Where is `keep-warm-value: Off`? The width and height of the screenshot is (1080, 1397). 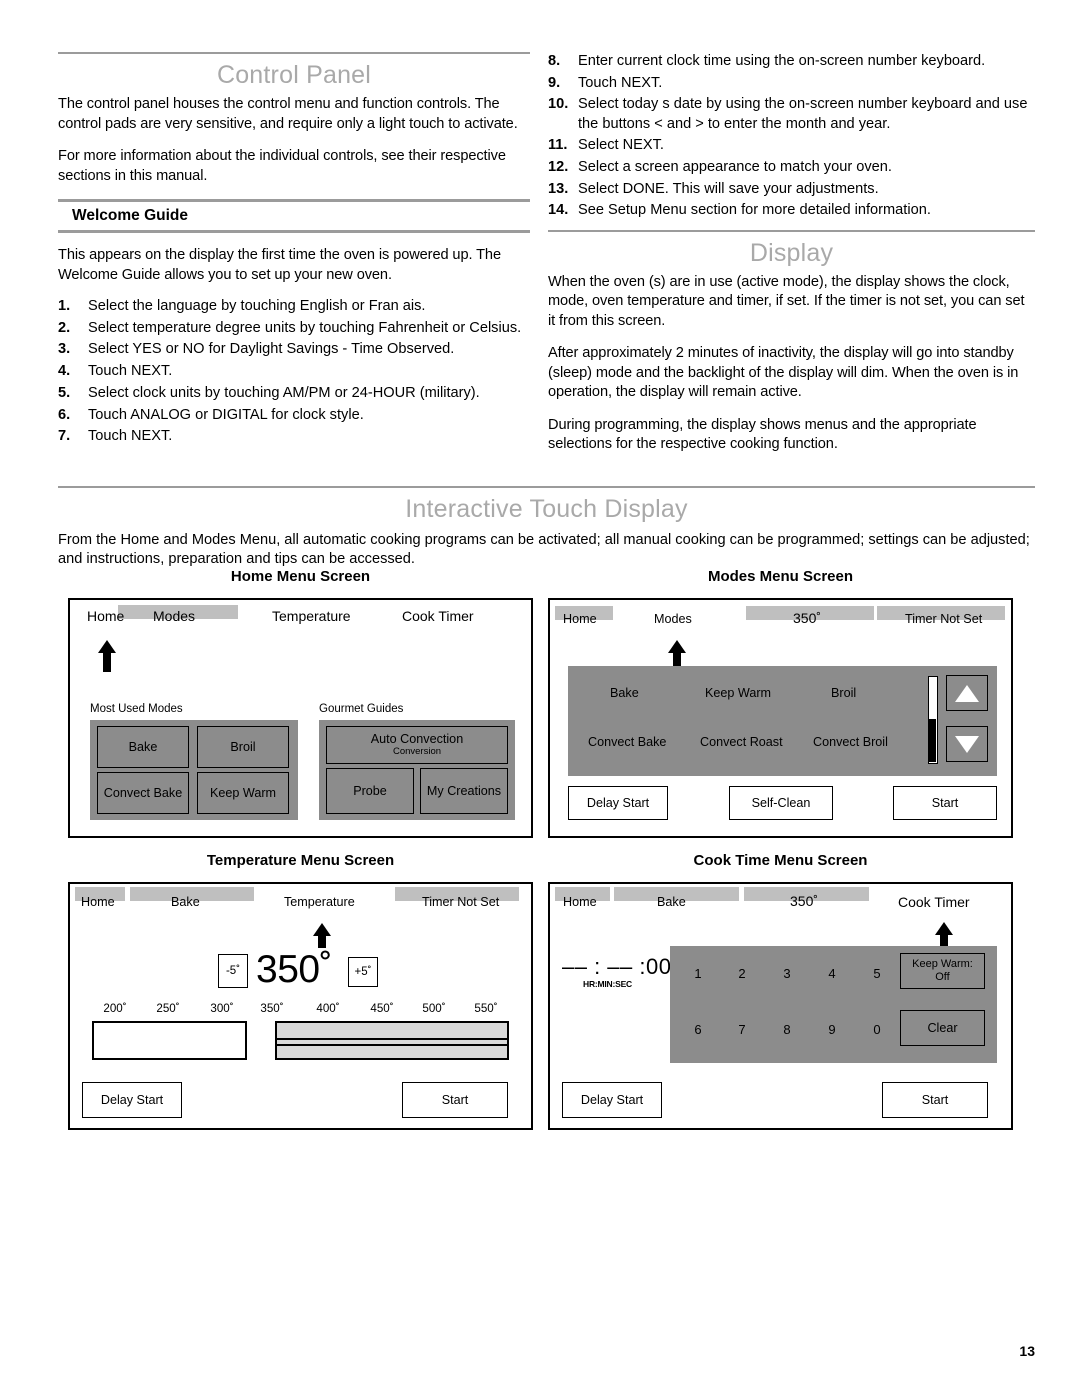
keep-warm-value: Off is located at coordinates (942, 977).